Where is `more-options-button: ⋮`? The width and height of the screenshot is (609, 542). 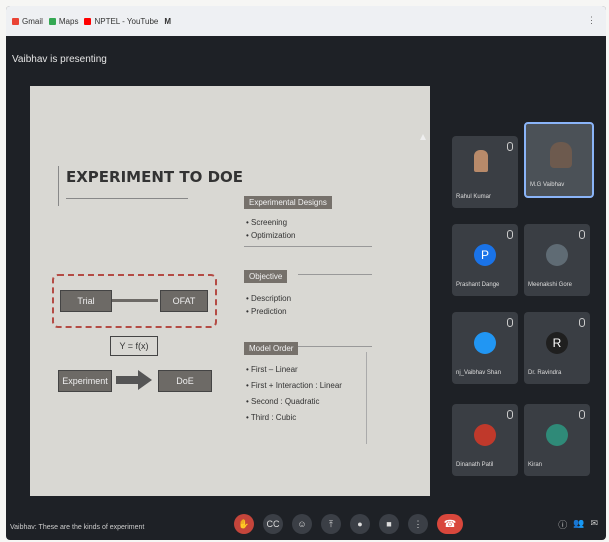 more-options-button: ⋮ is located at coordinates (418, 524).